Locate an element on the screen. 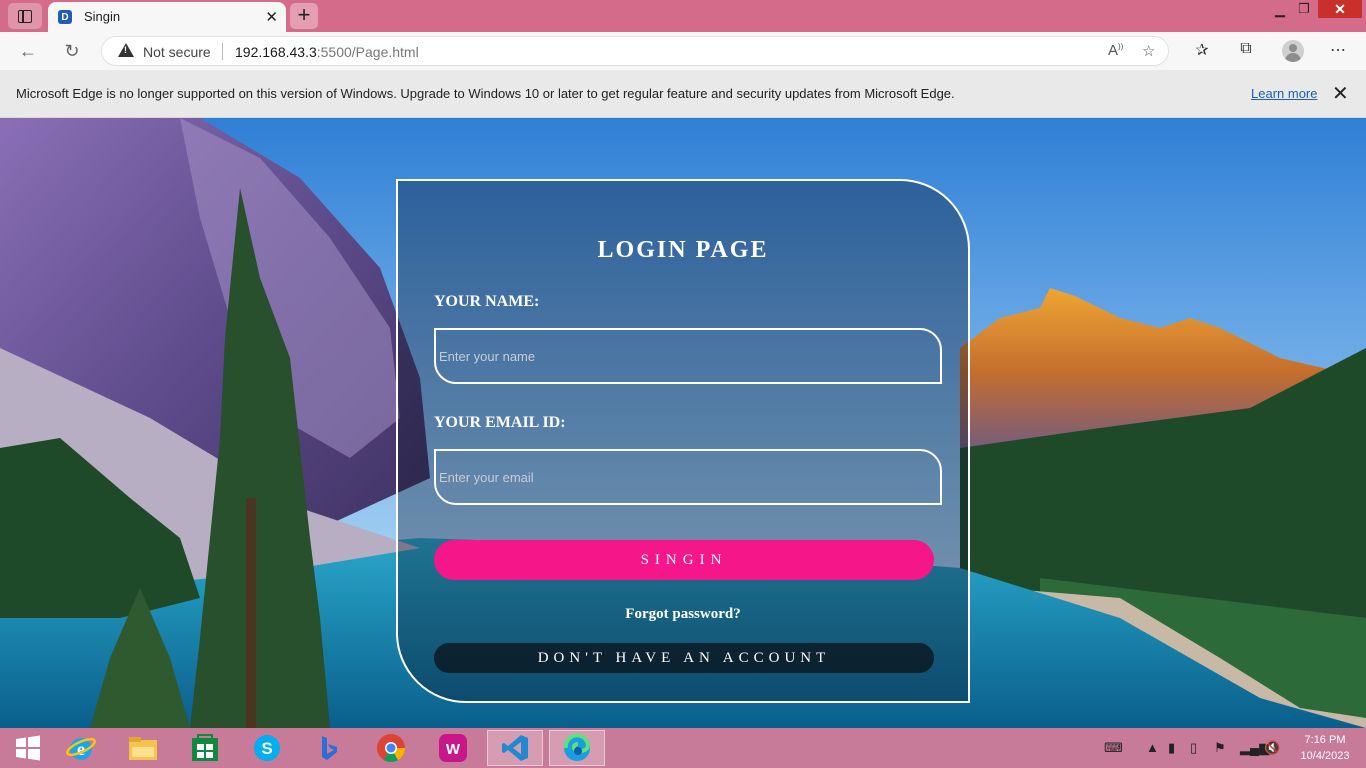 Image resolution: width=1366 pixels, height=768 pixels. action-center-icon: ⚑ is located at coordinates (1220, 748).